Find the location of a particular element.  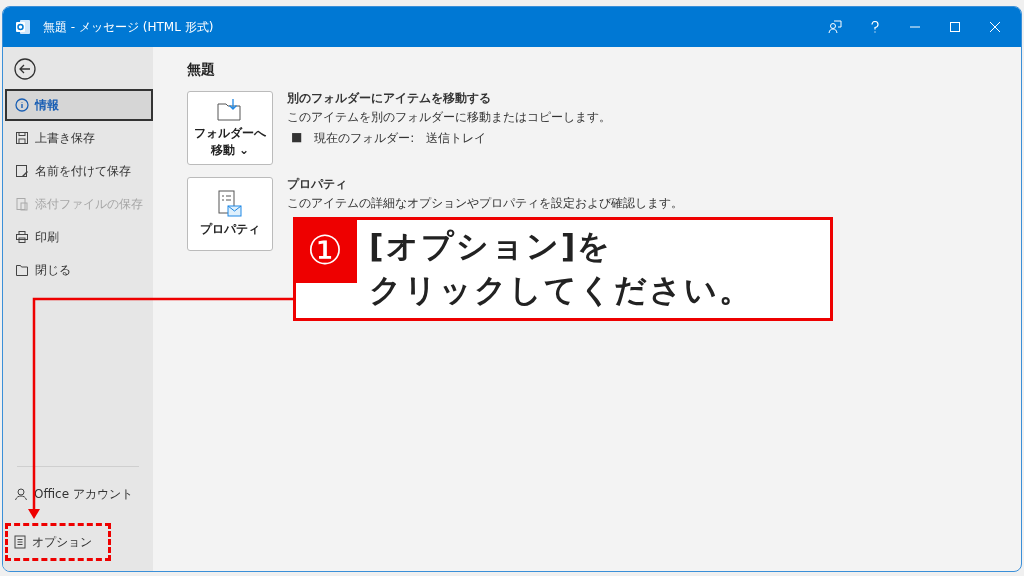

action-button: フォルダーへ移動 ⌄ is located at coordinates (230, 128).